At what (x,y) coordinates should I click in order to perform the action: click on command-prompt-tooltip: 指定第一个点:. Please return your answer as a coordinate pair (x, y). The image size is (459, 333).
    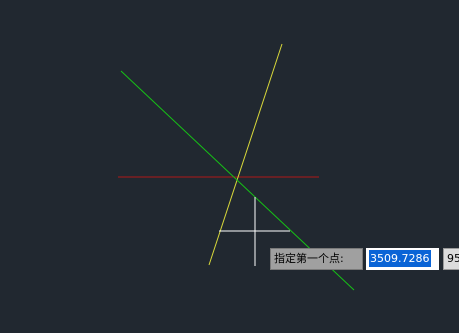
    Looking at the image, I should click on (316, 259).